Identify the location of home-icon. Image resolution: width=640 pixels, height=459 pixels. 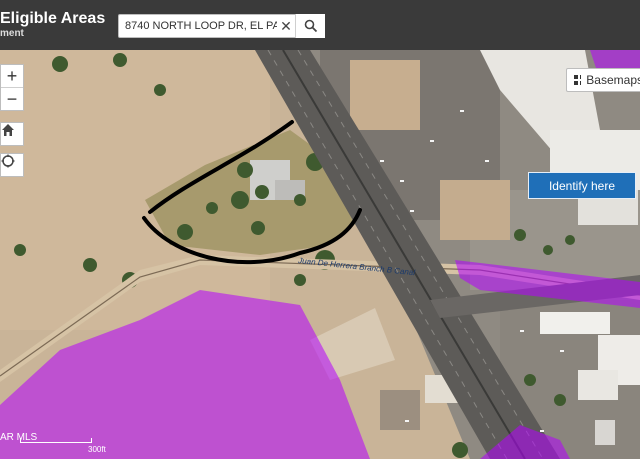
(8, 130).